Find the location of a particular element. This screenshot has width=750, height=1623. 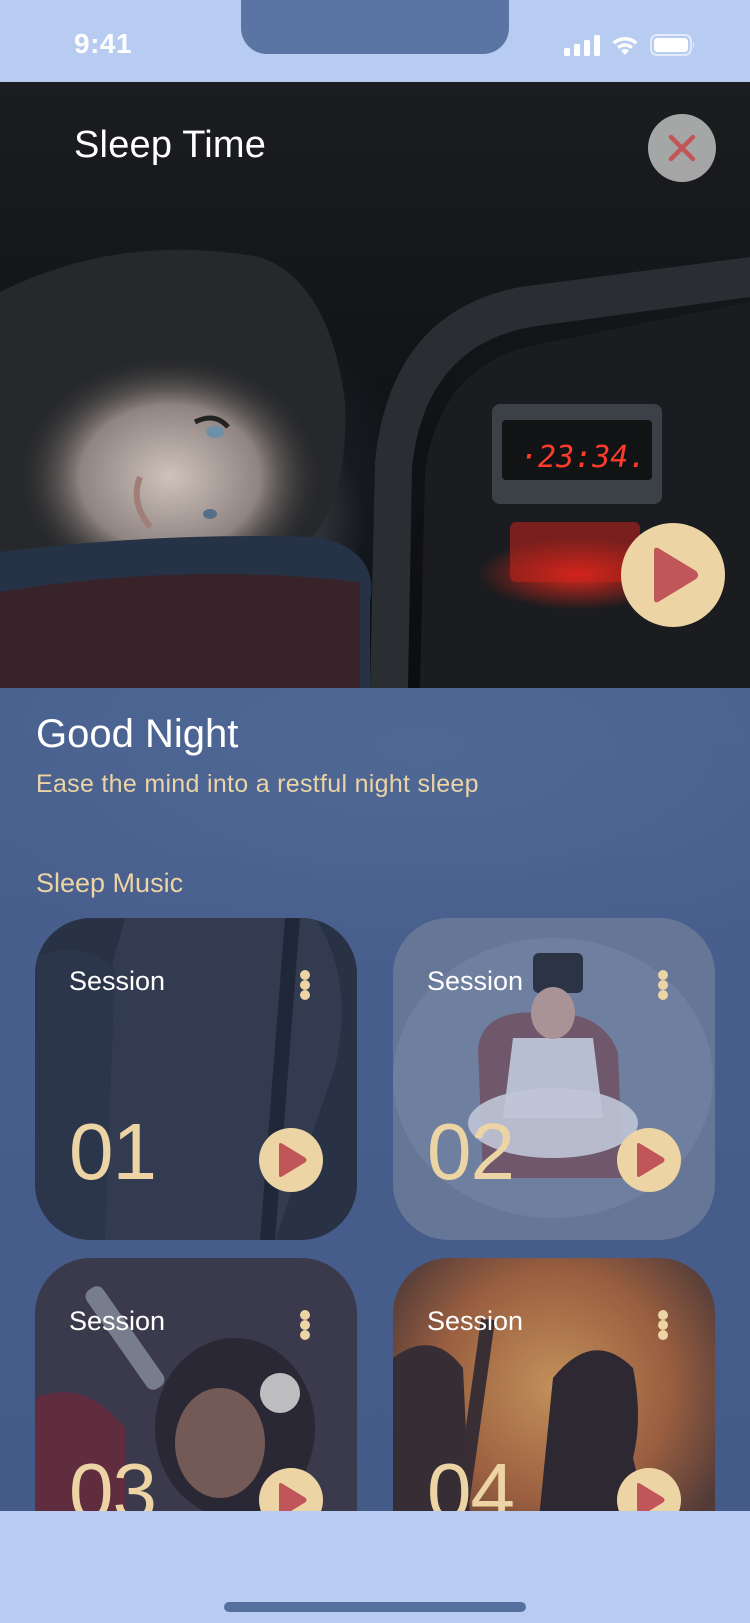

svg-text: ·23:34. is located at coordinates (583, 457).